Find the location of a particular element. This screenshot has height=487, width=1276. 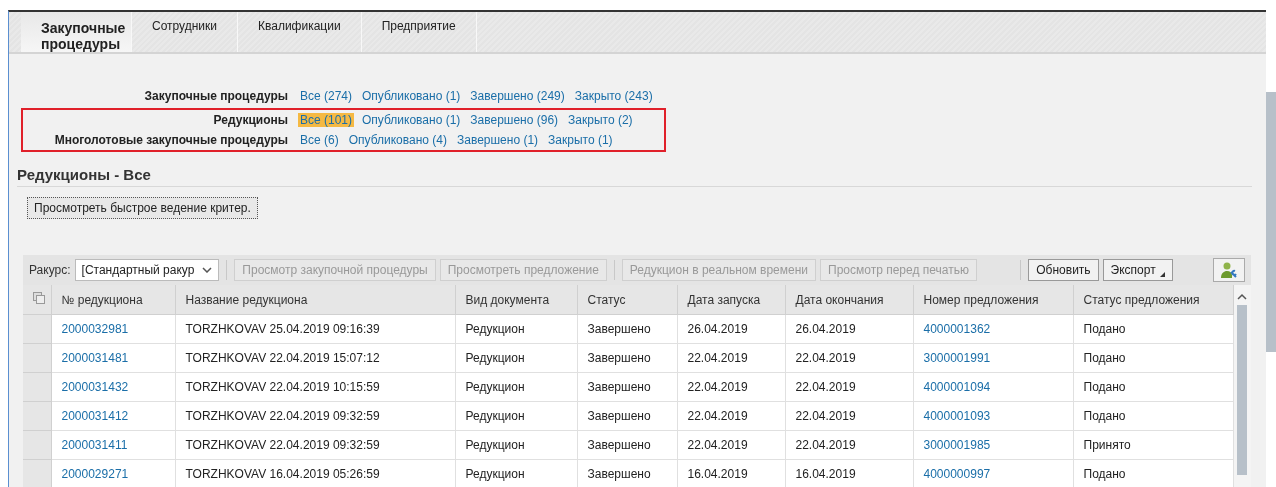

table-link: 3000001985 is located at coordinates (957, 445).